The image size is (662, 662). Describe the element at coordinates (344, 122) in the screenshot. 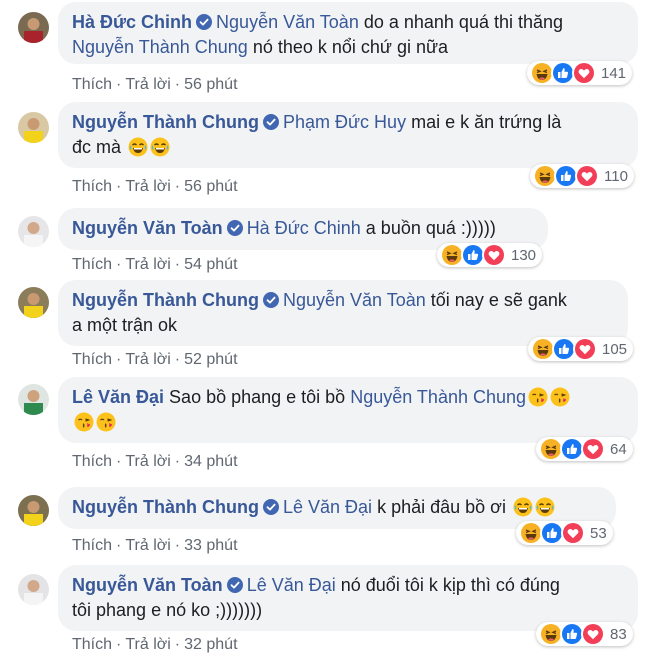

I see `mention-link: Phạm Đức Huy` at that location.